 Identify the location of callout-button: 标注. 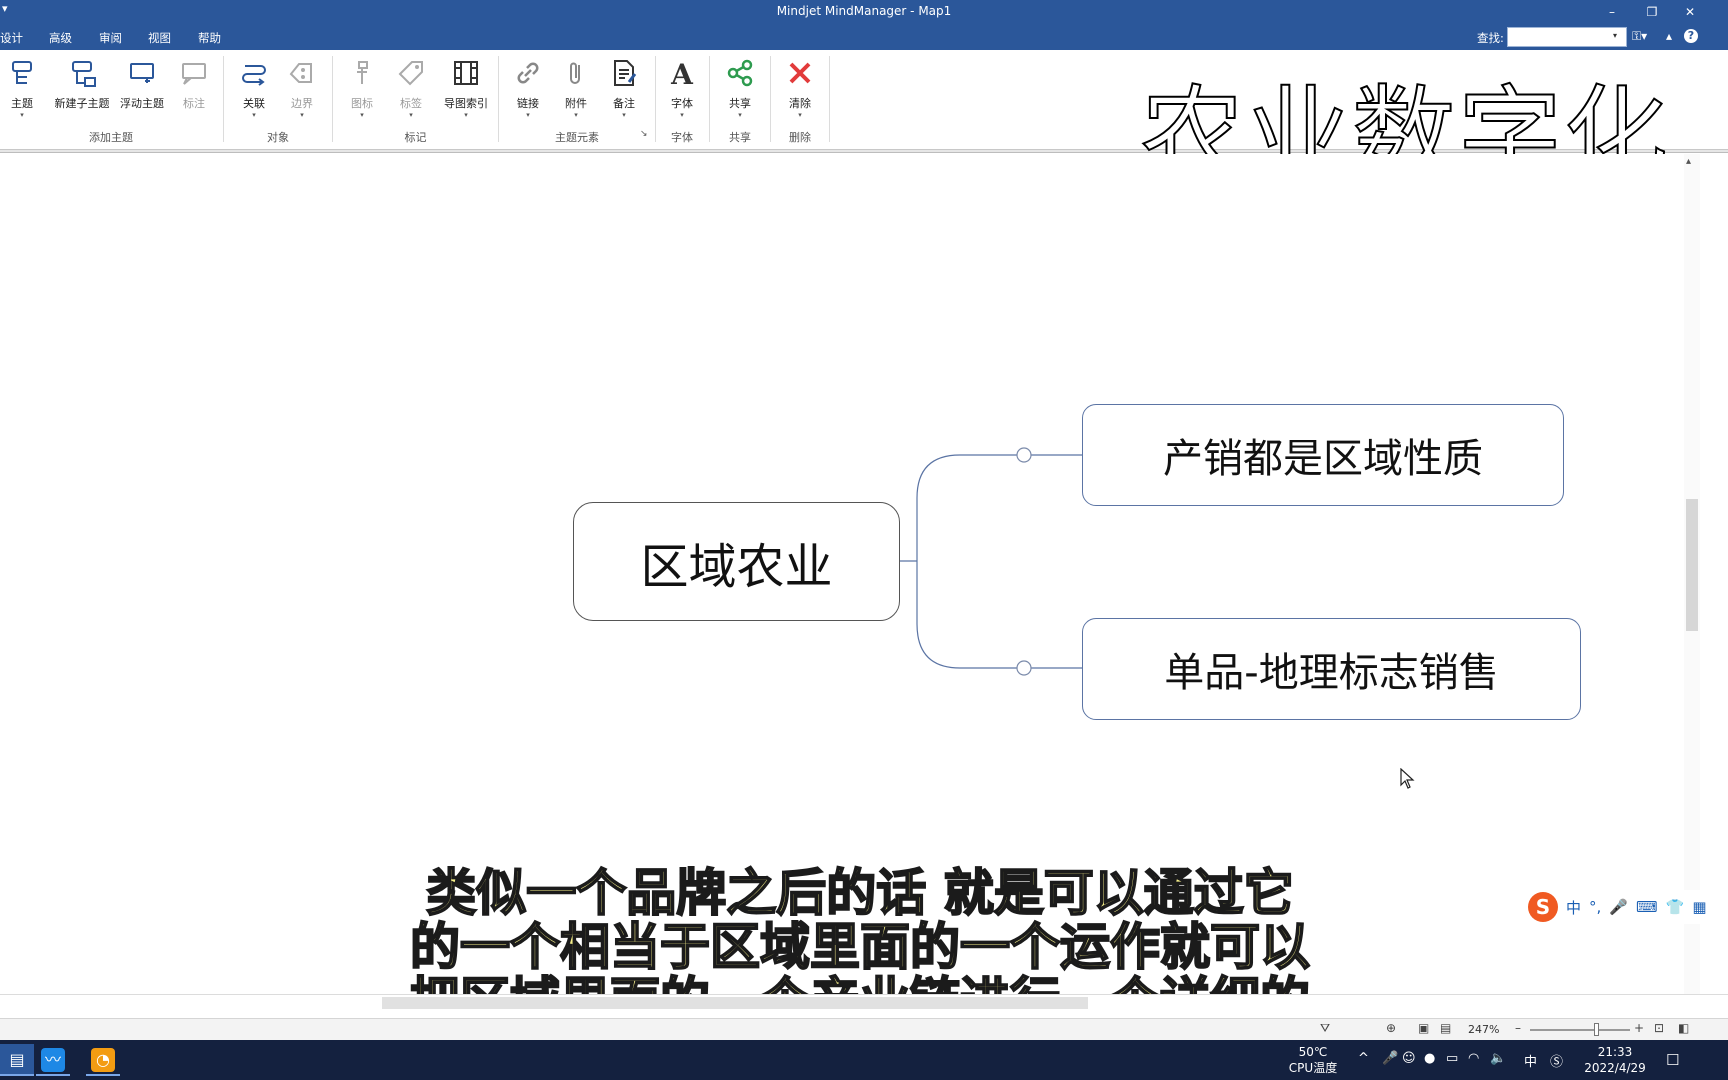
(194, 83).